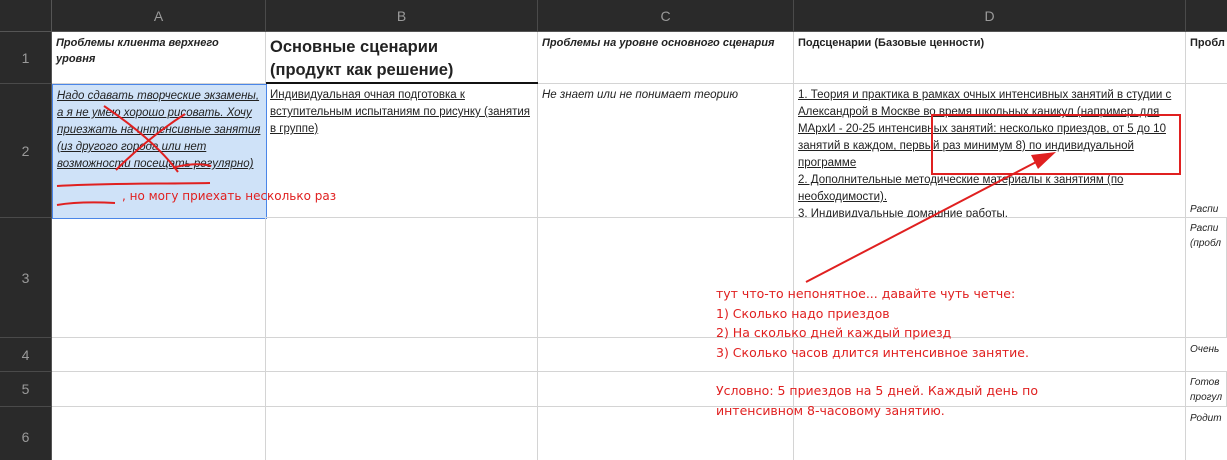 The width and height of the screenshot is (1227, 460). Describe the element at coordinates (923, 221) in the screenshot. I see `annotation-arrow-line` at that location.